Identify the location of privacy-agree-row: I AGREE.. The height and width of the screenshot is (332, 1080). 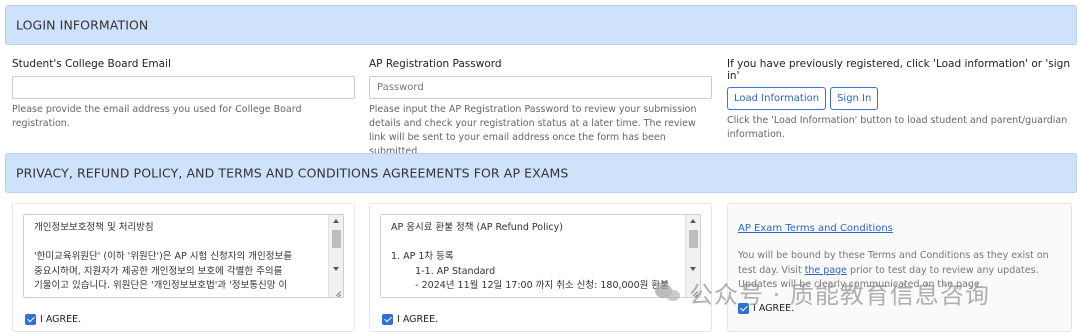
(53, 319).